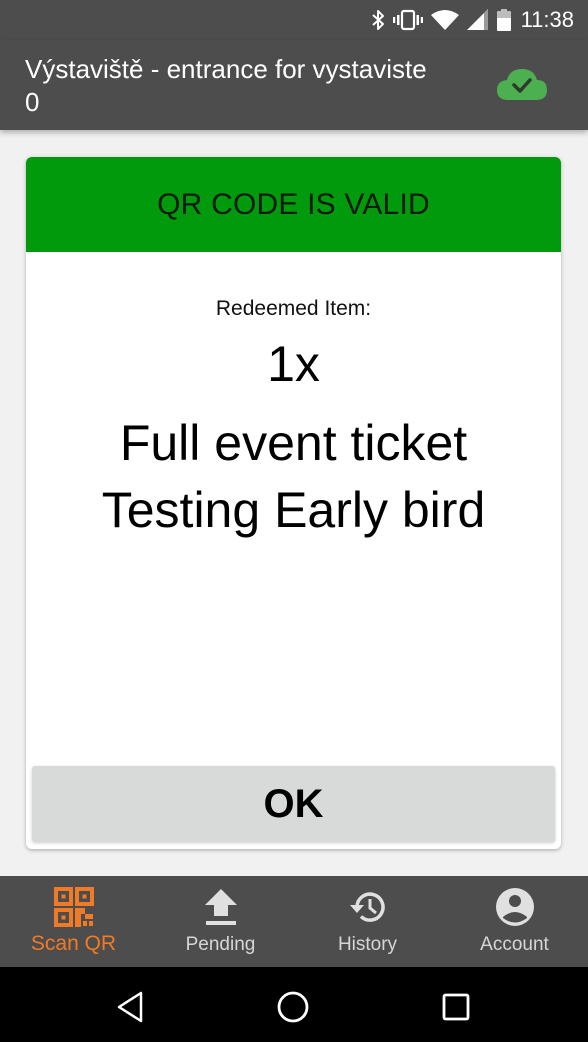 This screenshot has height=1042, width=588. What do you see at coordinates (293, 1007) in the screenshot?
I see `home-icon` at bounding box center [293, 1007].